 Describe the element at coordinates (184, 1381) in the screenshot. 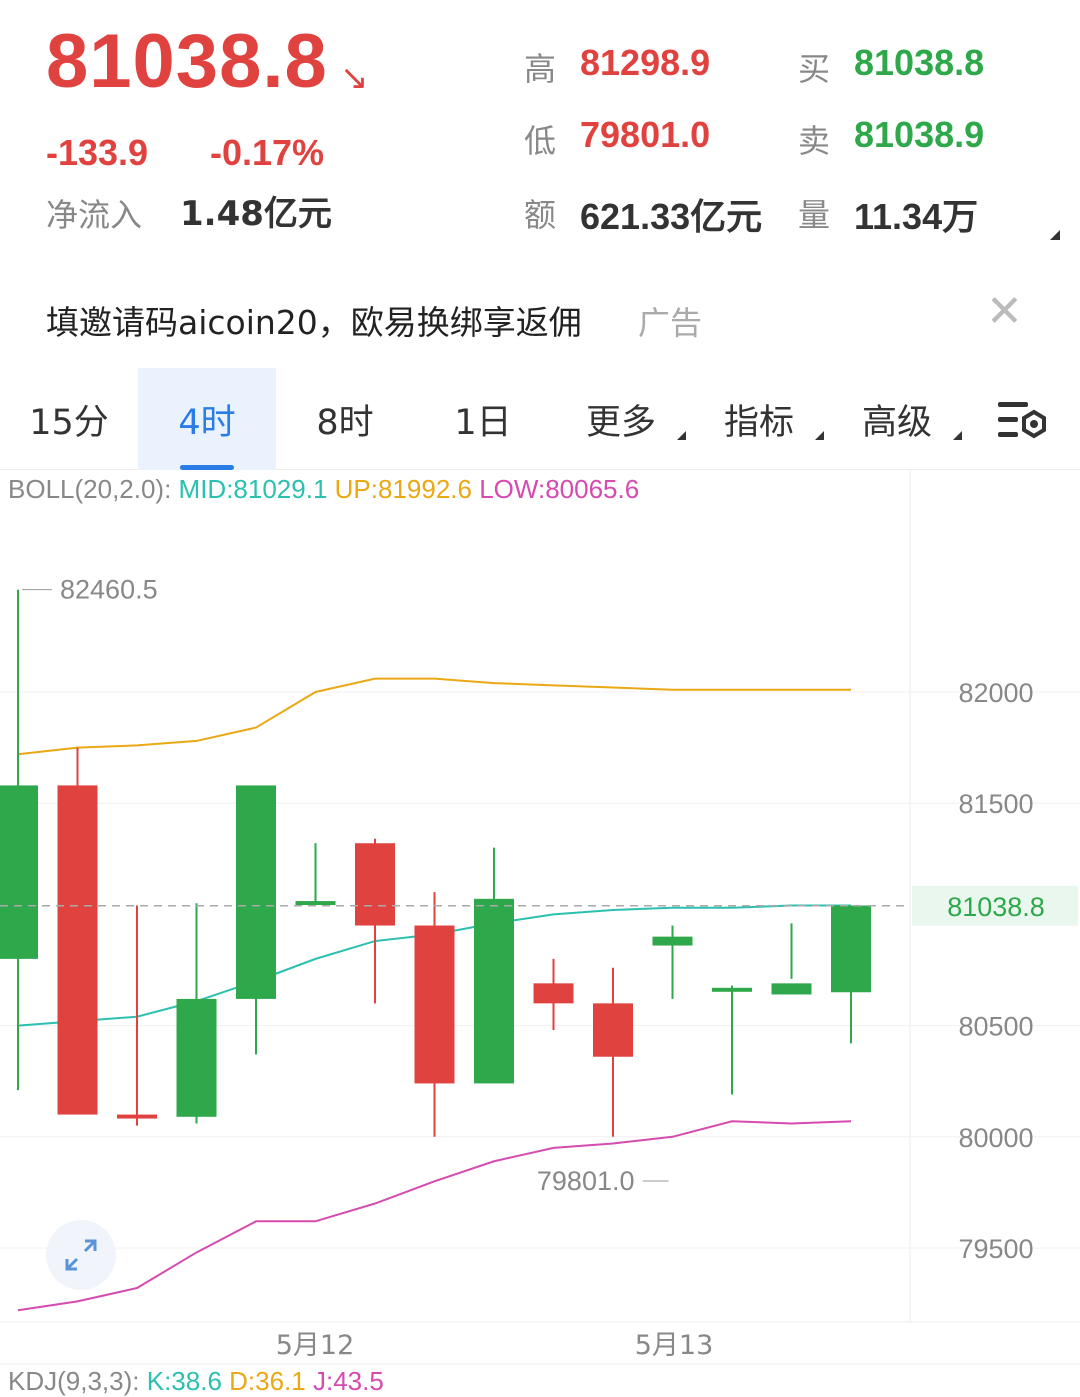

I see `kdj-k: K:38.6` at that location.